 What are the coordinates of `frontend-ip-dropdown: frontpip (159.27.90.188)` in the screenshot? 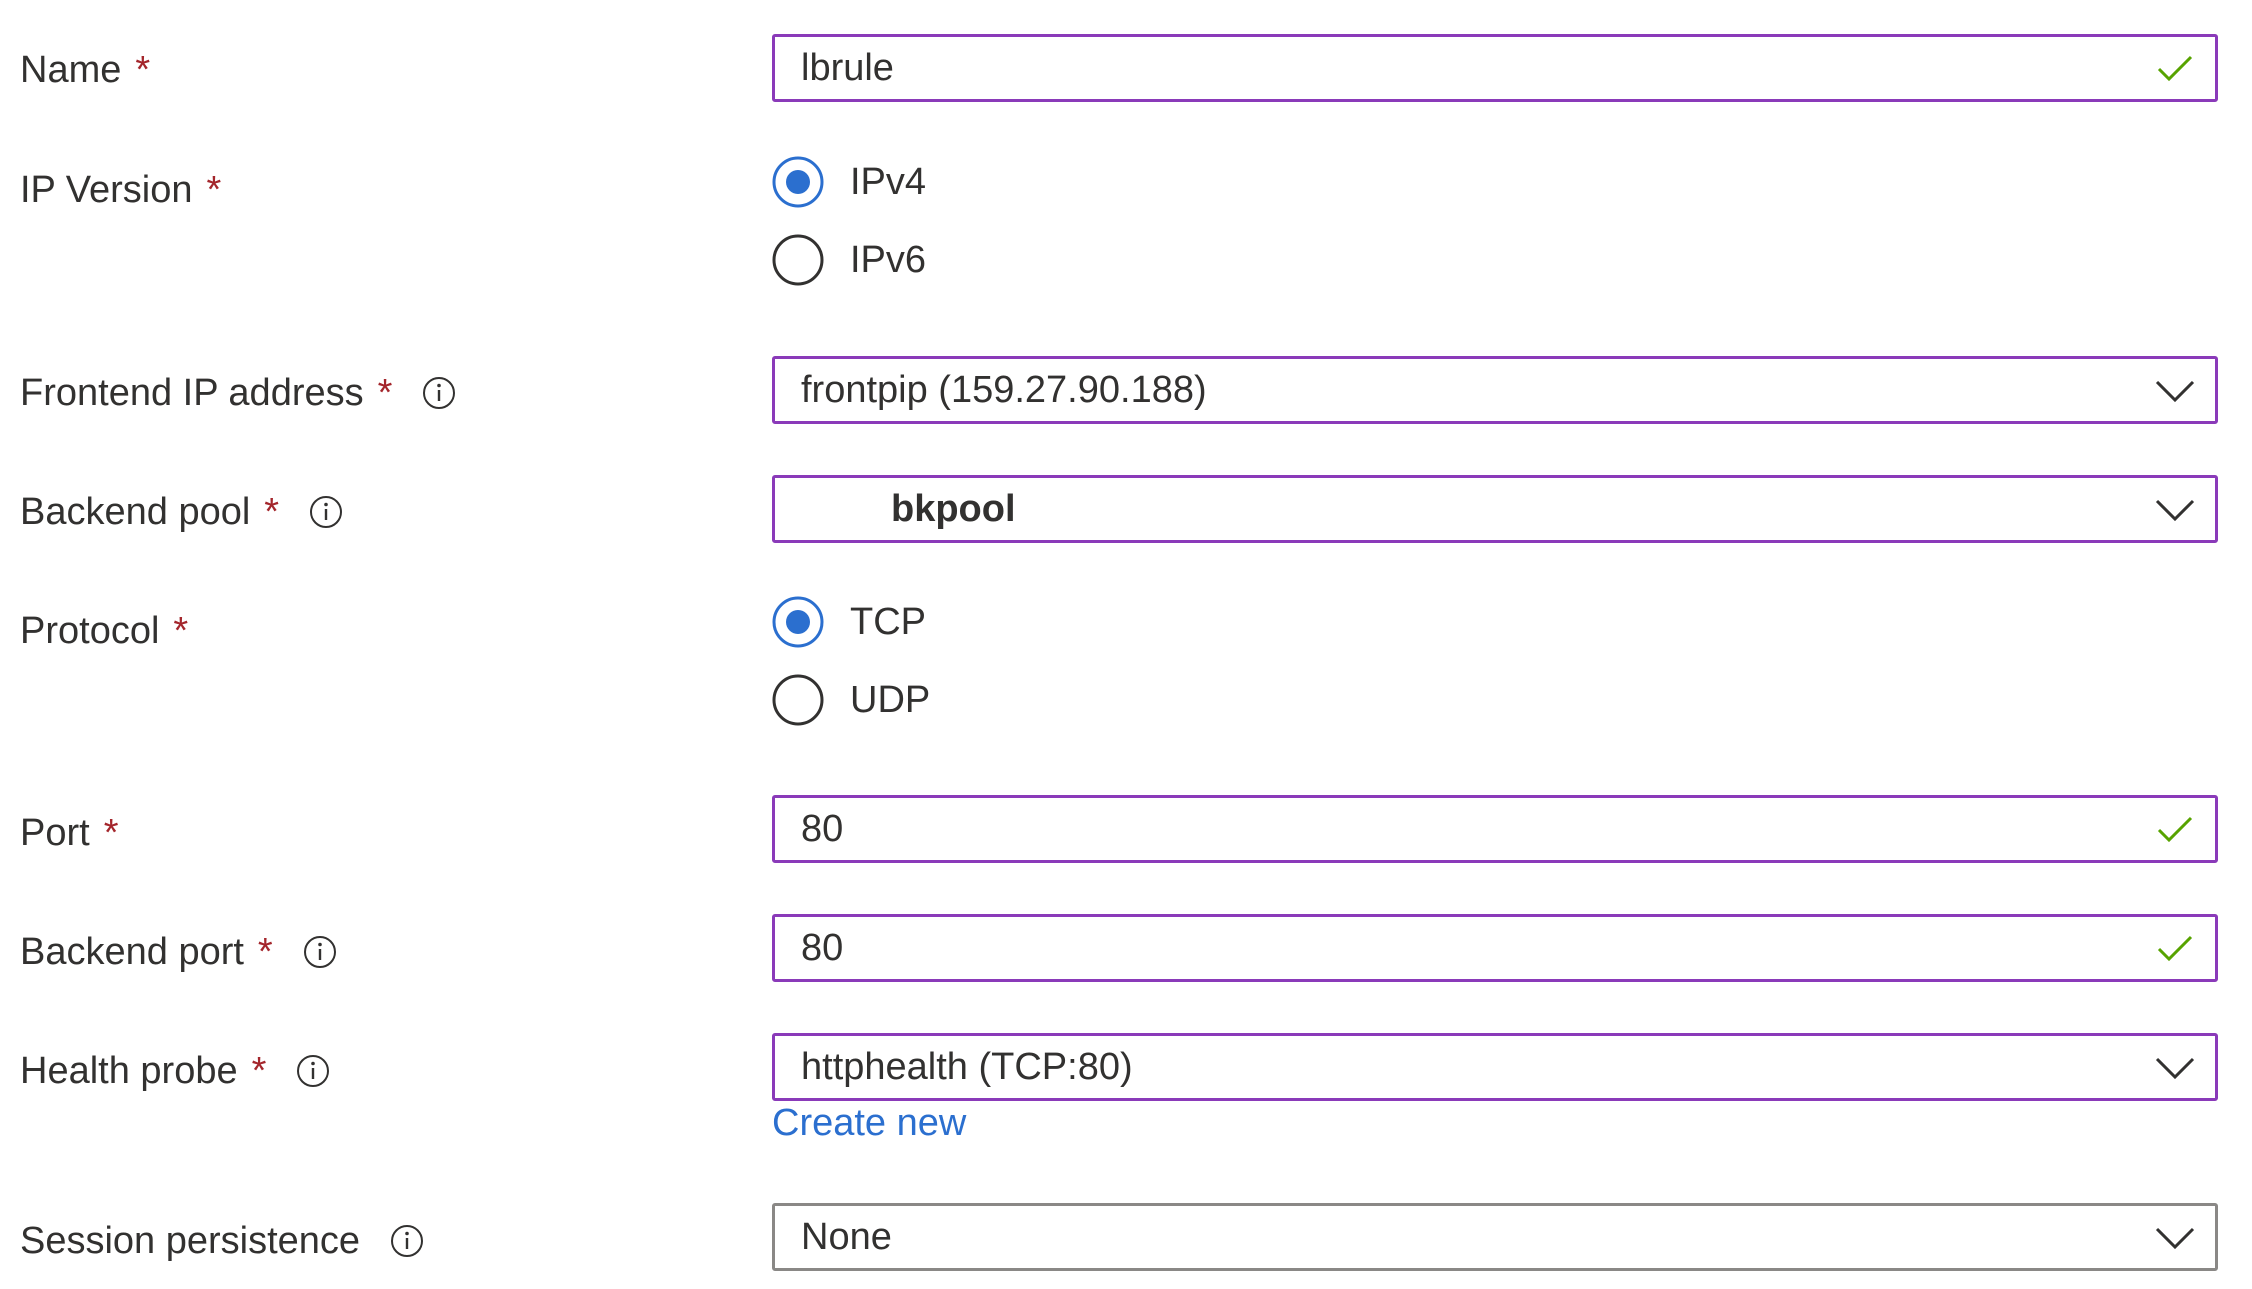 It's located at (1495, 390).